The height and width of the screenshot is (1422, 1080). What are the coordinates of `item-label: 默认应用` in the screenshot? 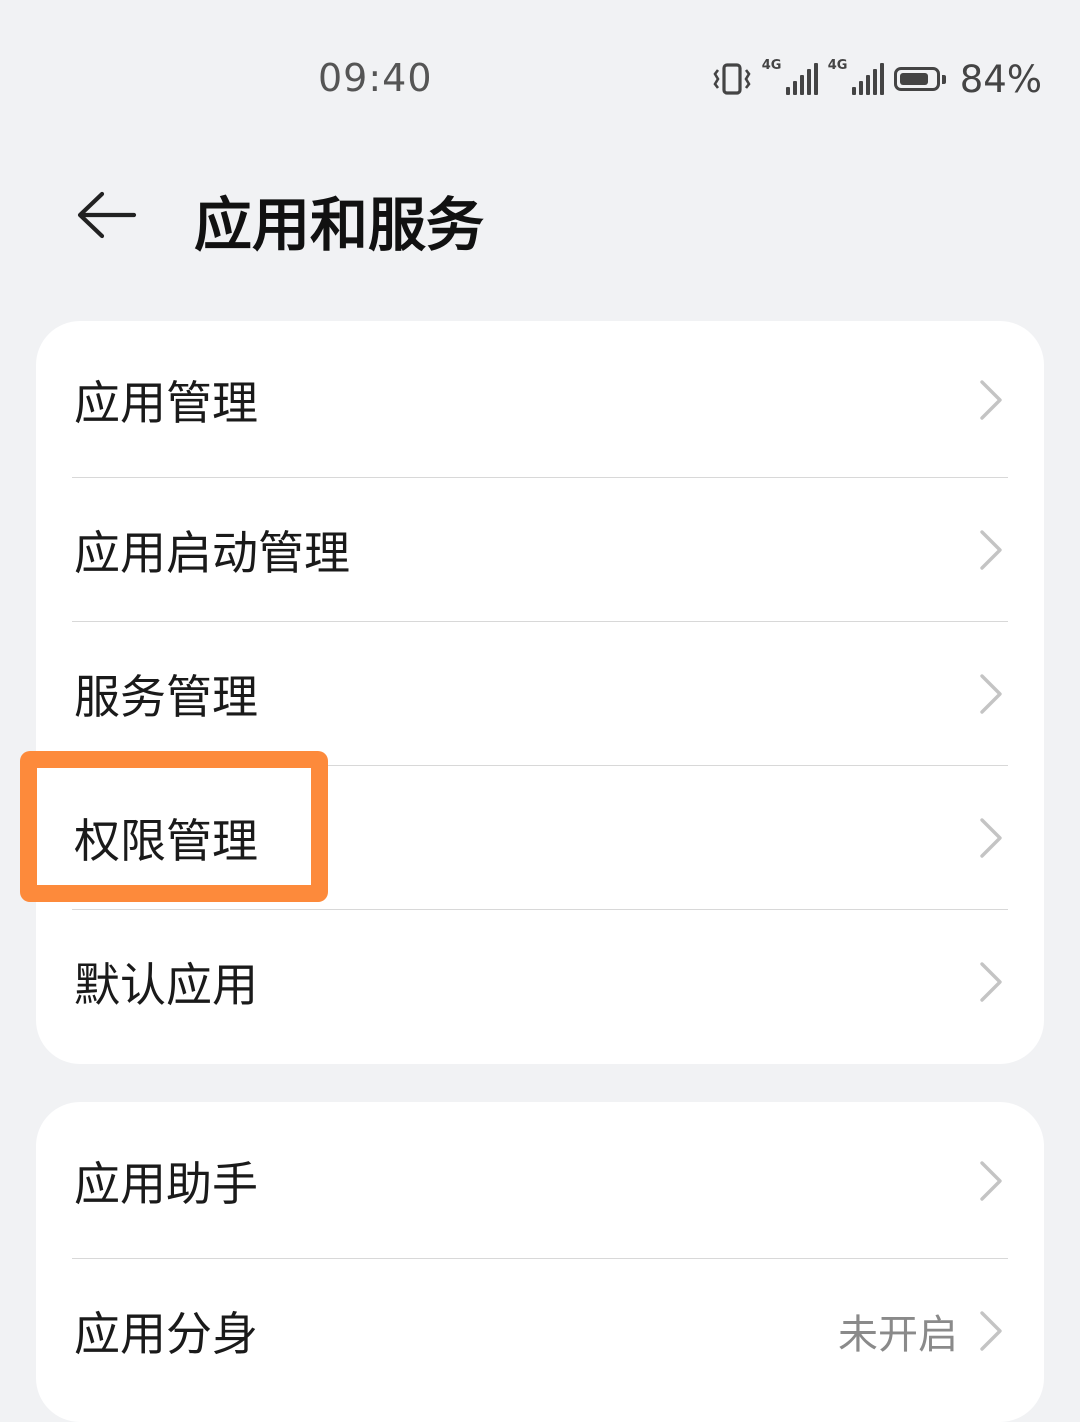 It's located at (166, 985).